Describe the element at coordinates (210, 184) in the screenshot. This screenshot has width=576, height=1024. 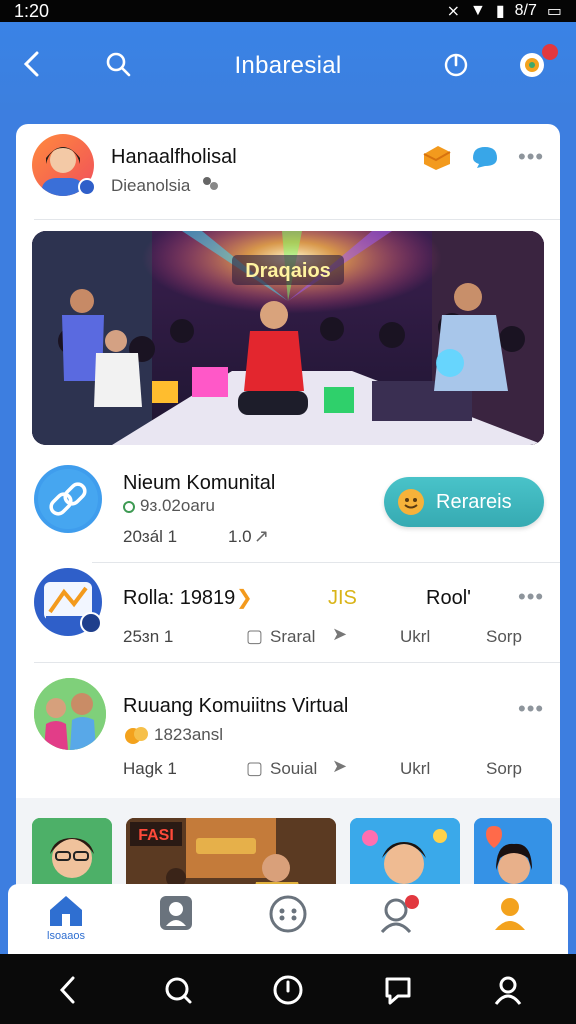
I see `group-icon` at that location.